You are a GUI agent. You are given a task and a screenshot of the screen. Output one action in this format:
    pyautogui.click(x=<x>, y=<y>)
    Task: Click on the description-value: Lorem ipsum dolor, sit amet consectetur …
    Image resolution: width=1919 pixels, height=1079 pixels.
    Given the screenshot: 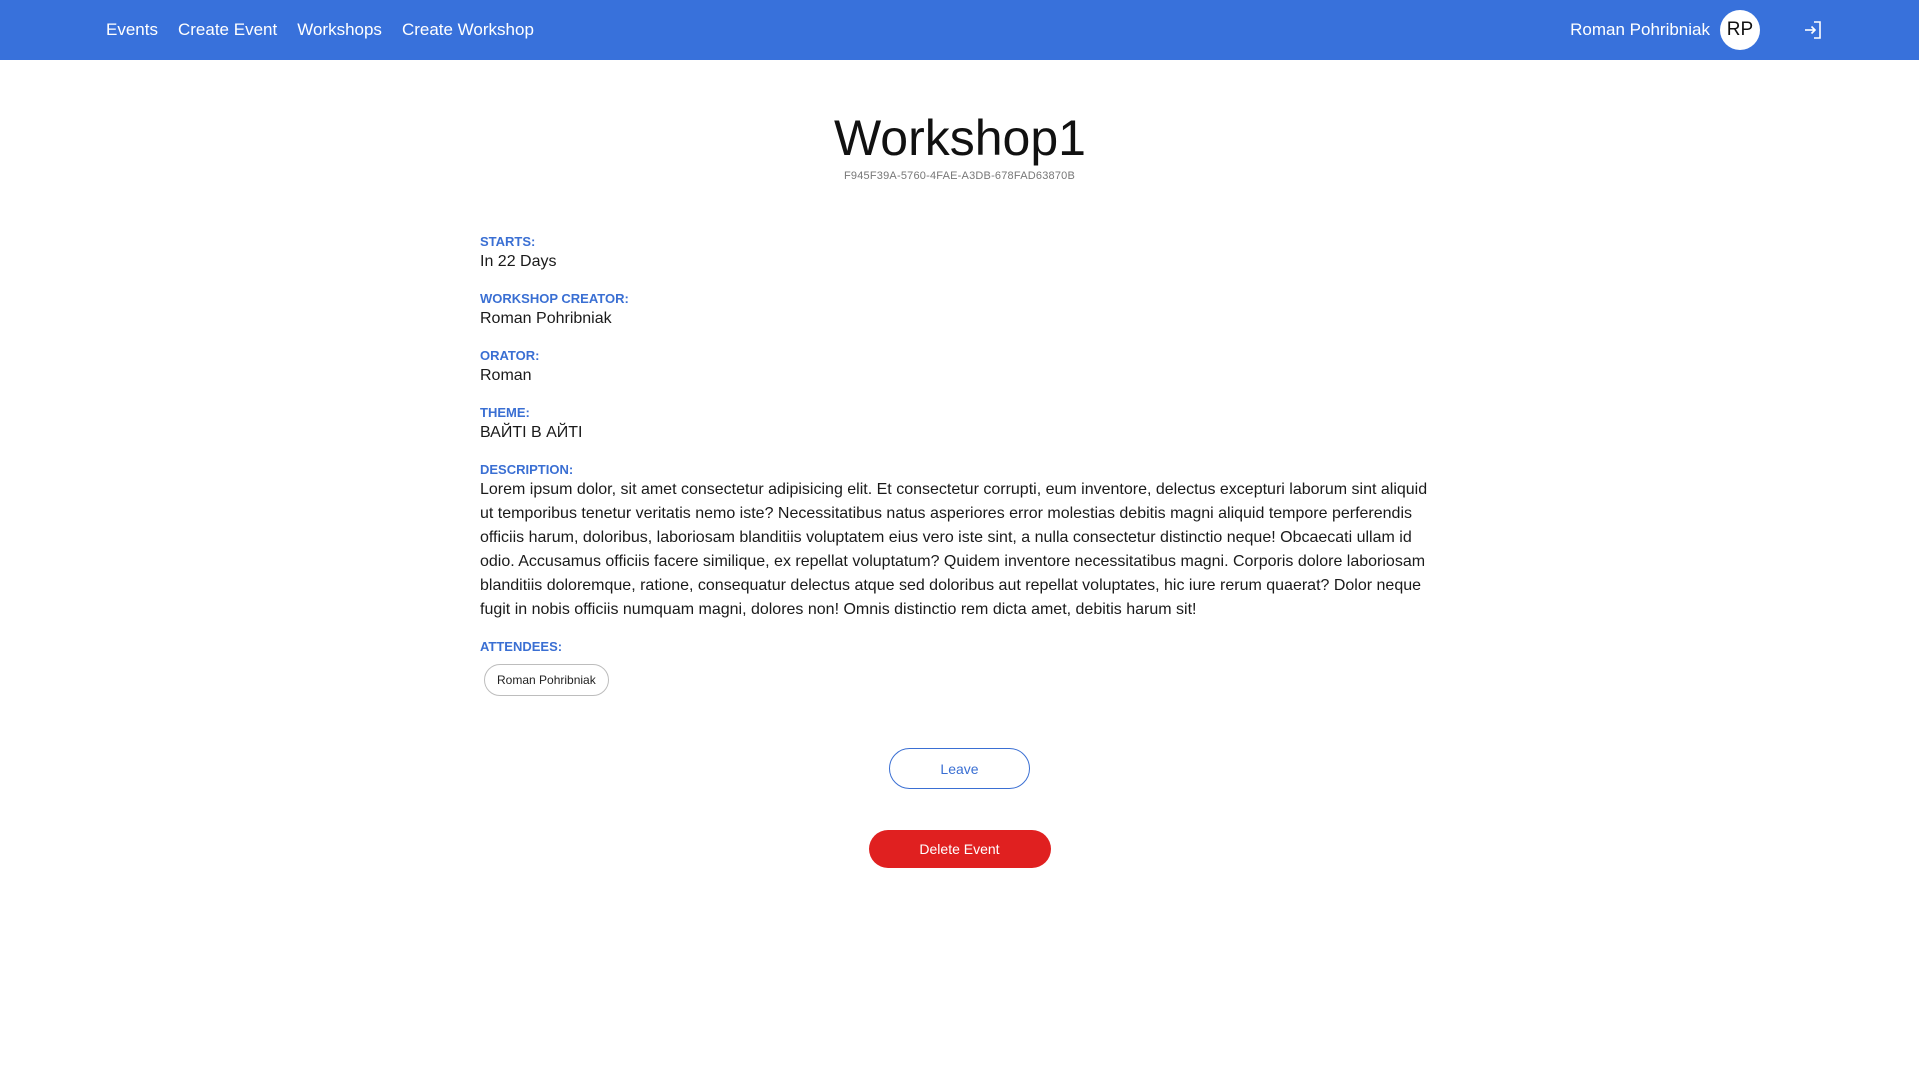 What is the action you would take?
    pyautogui.click(x=954, y=549)
    